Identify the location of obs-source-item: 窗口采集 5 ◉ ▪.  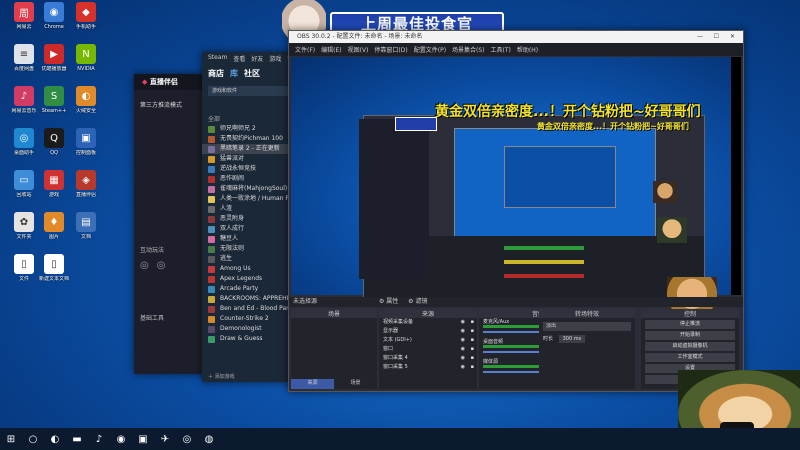
(428, 367).